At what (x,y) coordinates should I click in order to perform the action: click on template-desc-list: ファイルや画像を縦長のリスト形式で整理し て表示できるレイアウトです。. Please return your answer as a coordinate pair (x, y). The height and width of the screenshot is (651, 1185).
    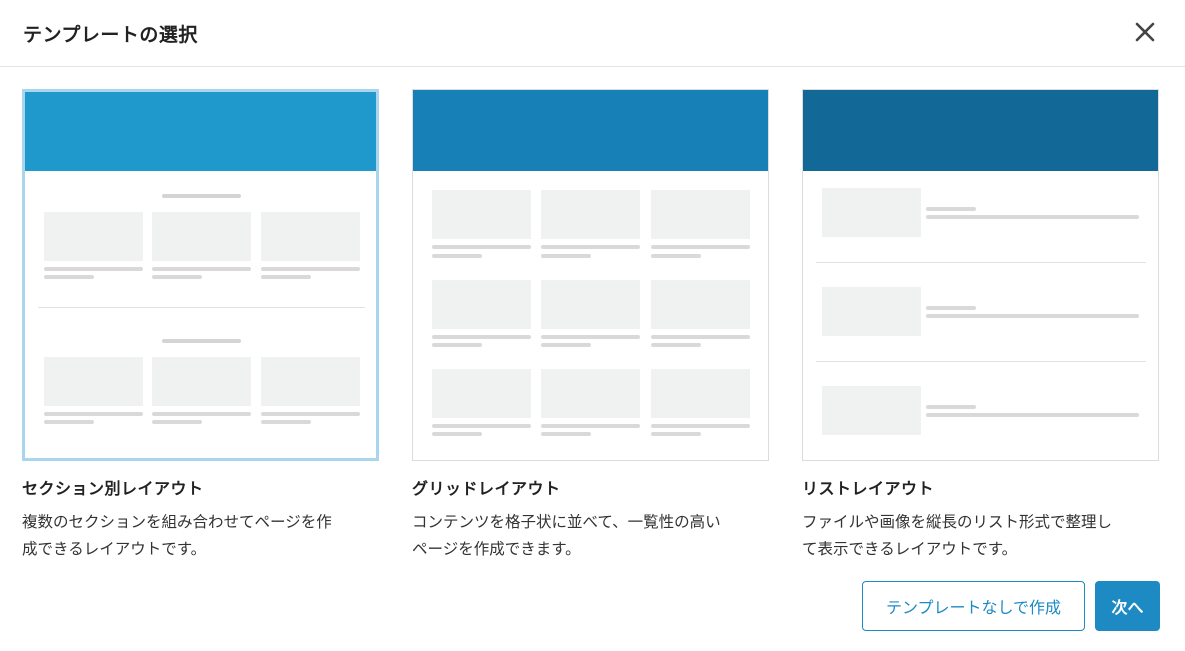
    Looking at the image, I should click on (982, 536).